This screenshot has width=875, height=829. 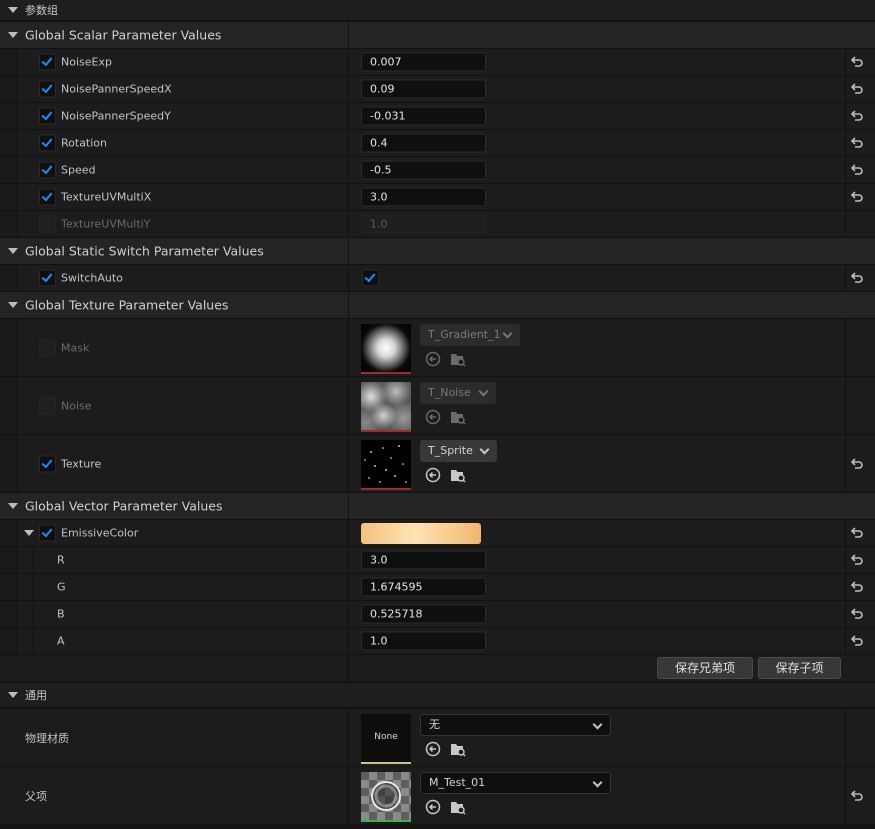 What do you see at coordinates (423, 641) in the screenshot?
I see `component-value-input: 1.0` at bounding box center [423, 641].